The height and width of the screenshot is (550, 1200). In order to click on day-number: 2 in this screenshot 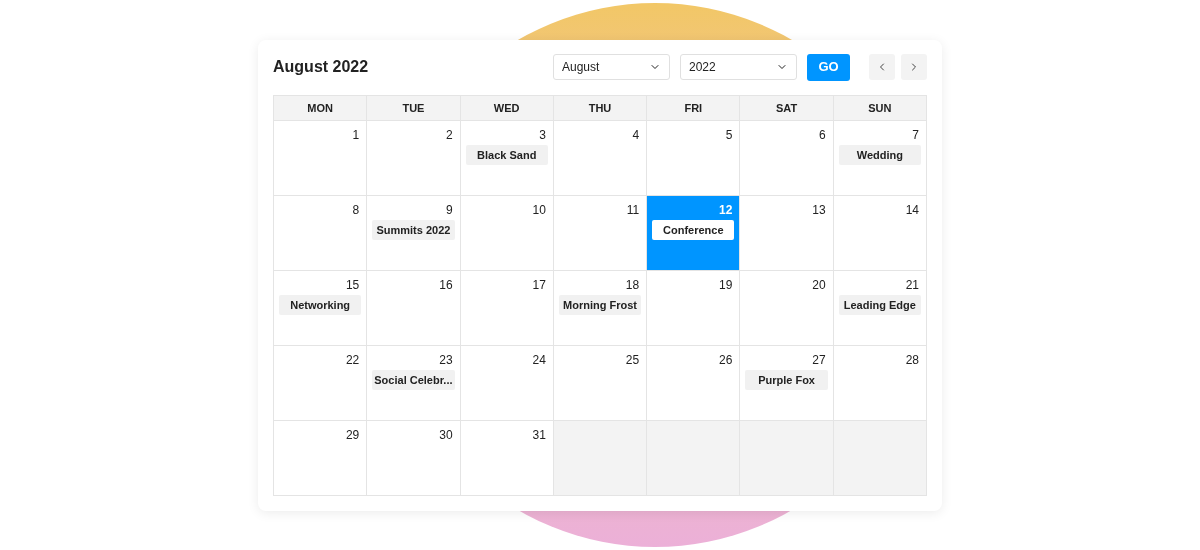, I will do `click(449, 135)`.